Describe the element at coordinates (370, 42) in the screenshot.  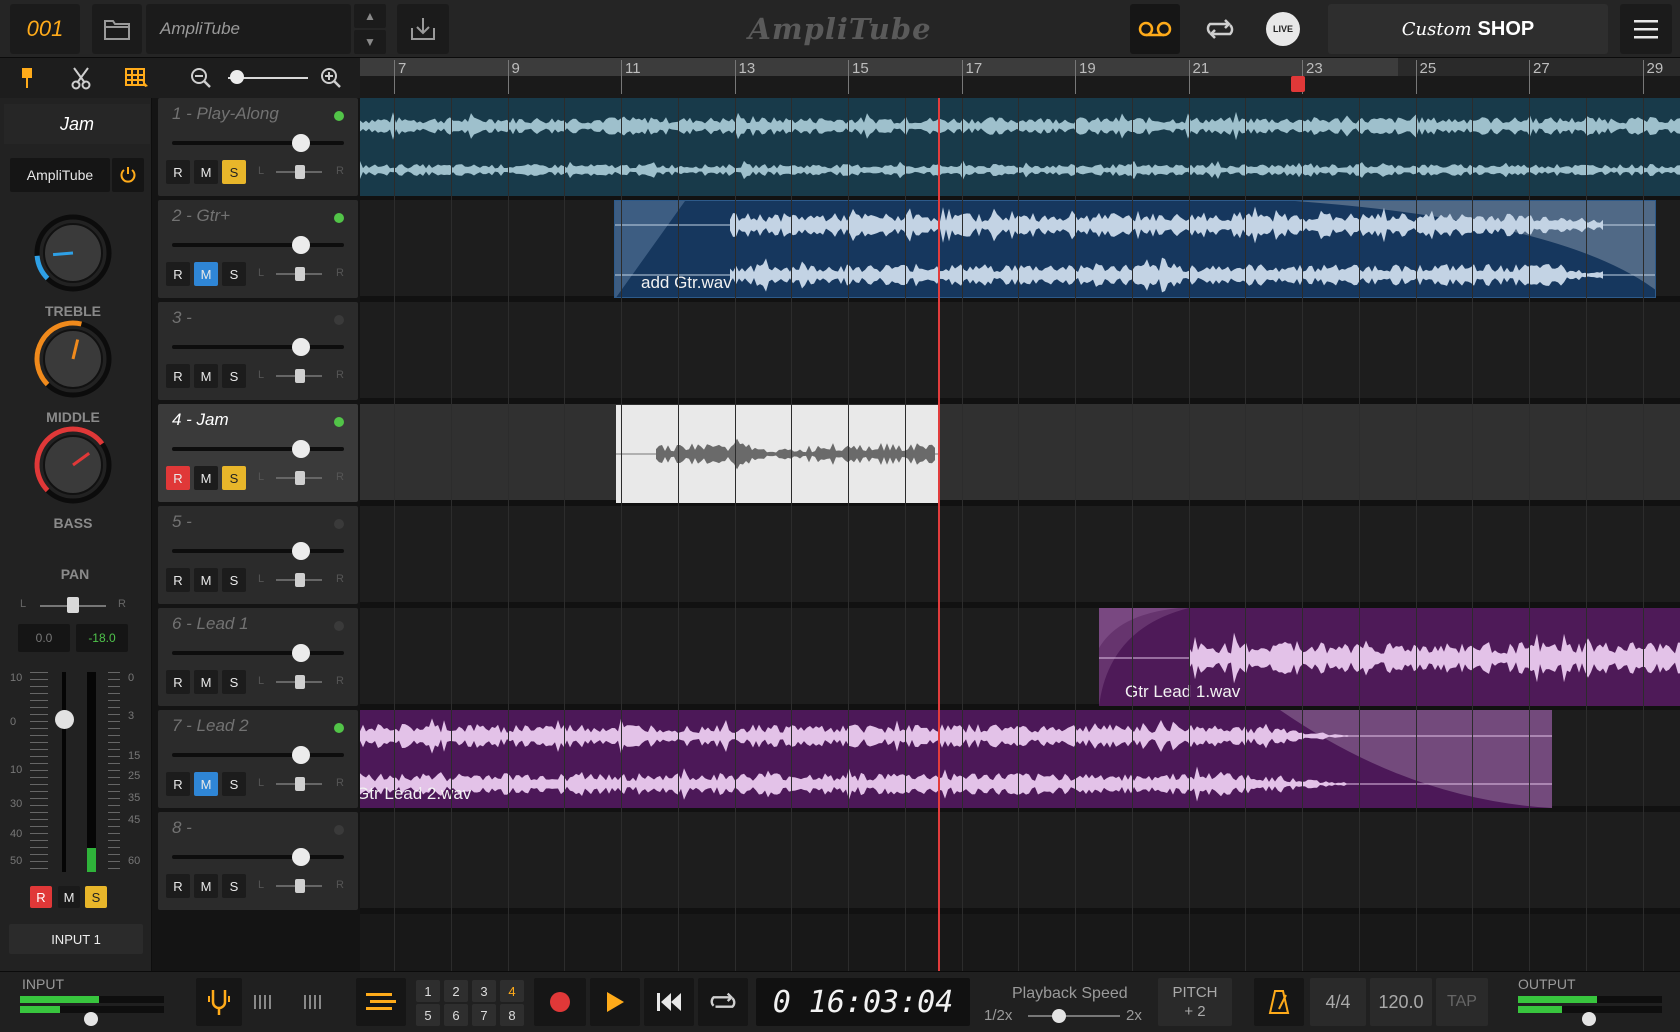
I see `preset-down-button: ▼` at that location.